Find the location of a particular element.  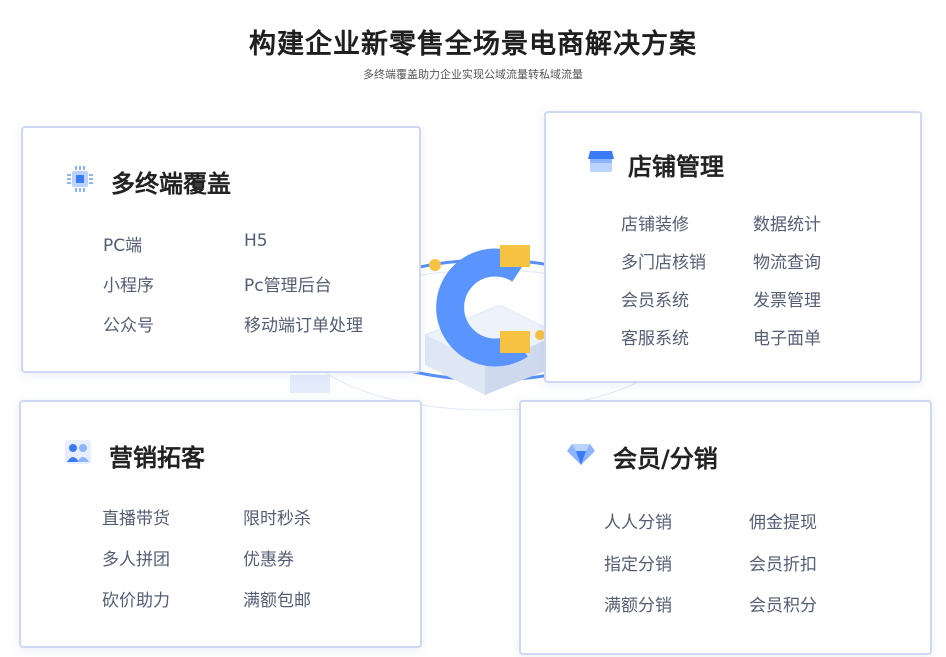

feature-item: 人人分销 is located at coordinates (638, 523).